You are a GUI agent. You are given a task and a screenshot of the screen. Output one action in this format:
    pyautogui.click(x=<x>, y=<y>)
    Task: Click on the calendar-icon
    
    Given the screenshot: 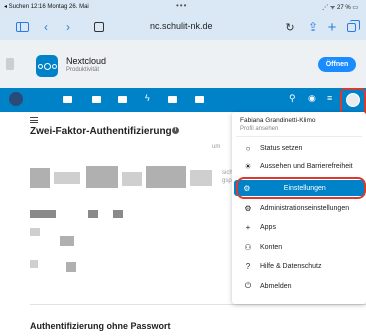 What is the action you would take?
    pyautogui.click(x=199, y=99)
    